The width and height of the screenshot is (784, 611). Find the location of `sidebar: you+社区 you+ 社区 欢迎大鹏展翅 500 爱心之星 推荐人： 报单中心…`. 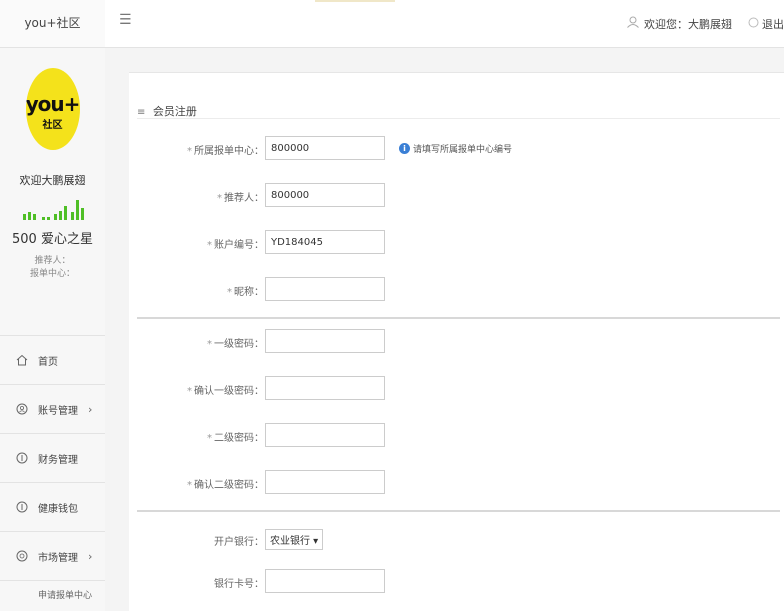

sidebar: you+社区 you+ 社区 欢迎大鹏展翅 500 爱心之星 推荐人： 报单中心… is located at coordinates (53, 305).